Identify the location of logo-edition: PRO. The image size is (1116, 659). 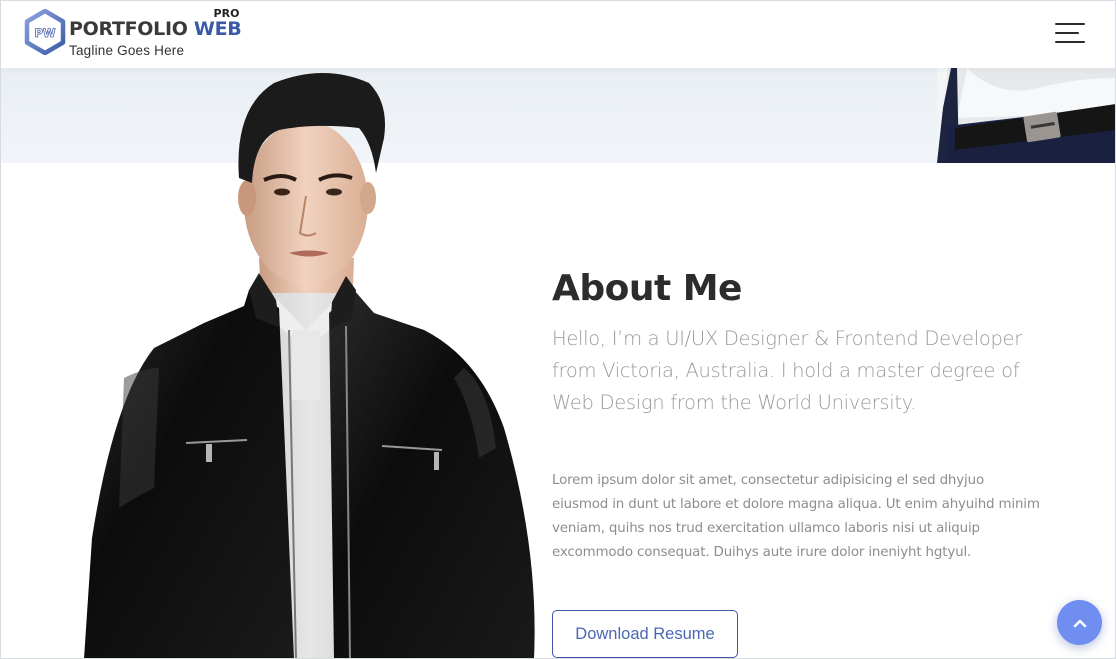
(226, 13).